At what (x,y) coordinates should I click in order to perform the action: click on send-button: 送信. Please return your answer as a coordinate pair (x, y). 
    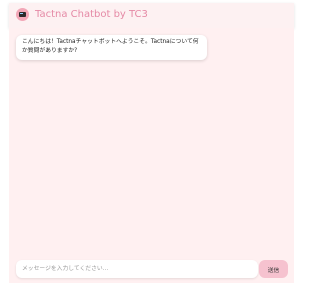
    Looking at the image, I should click on (273, 269).